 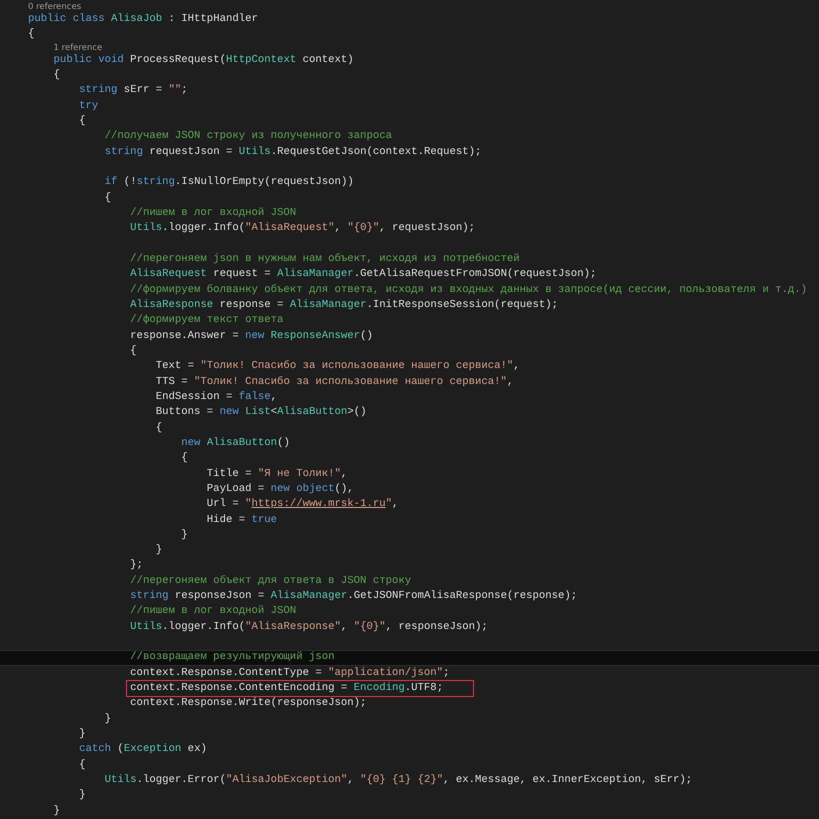 I want to click on code-line: response.Answer = new ResponseAnswer(), so click(x=251, y=336).